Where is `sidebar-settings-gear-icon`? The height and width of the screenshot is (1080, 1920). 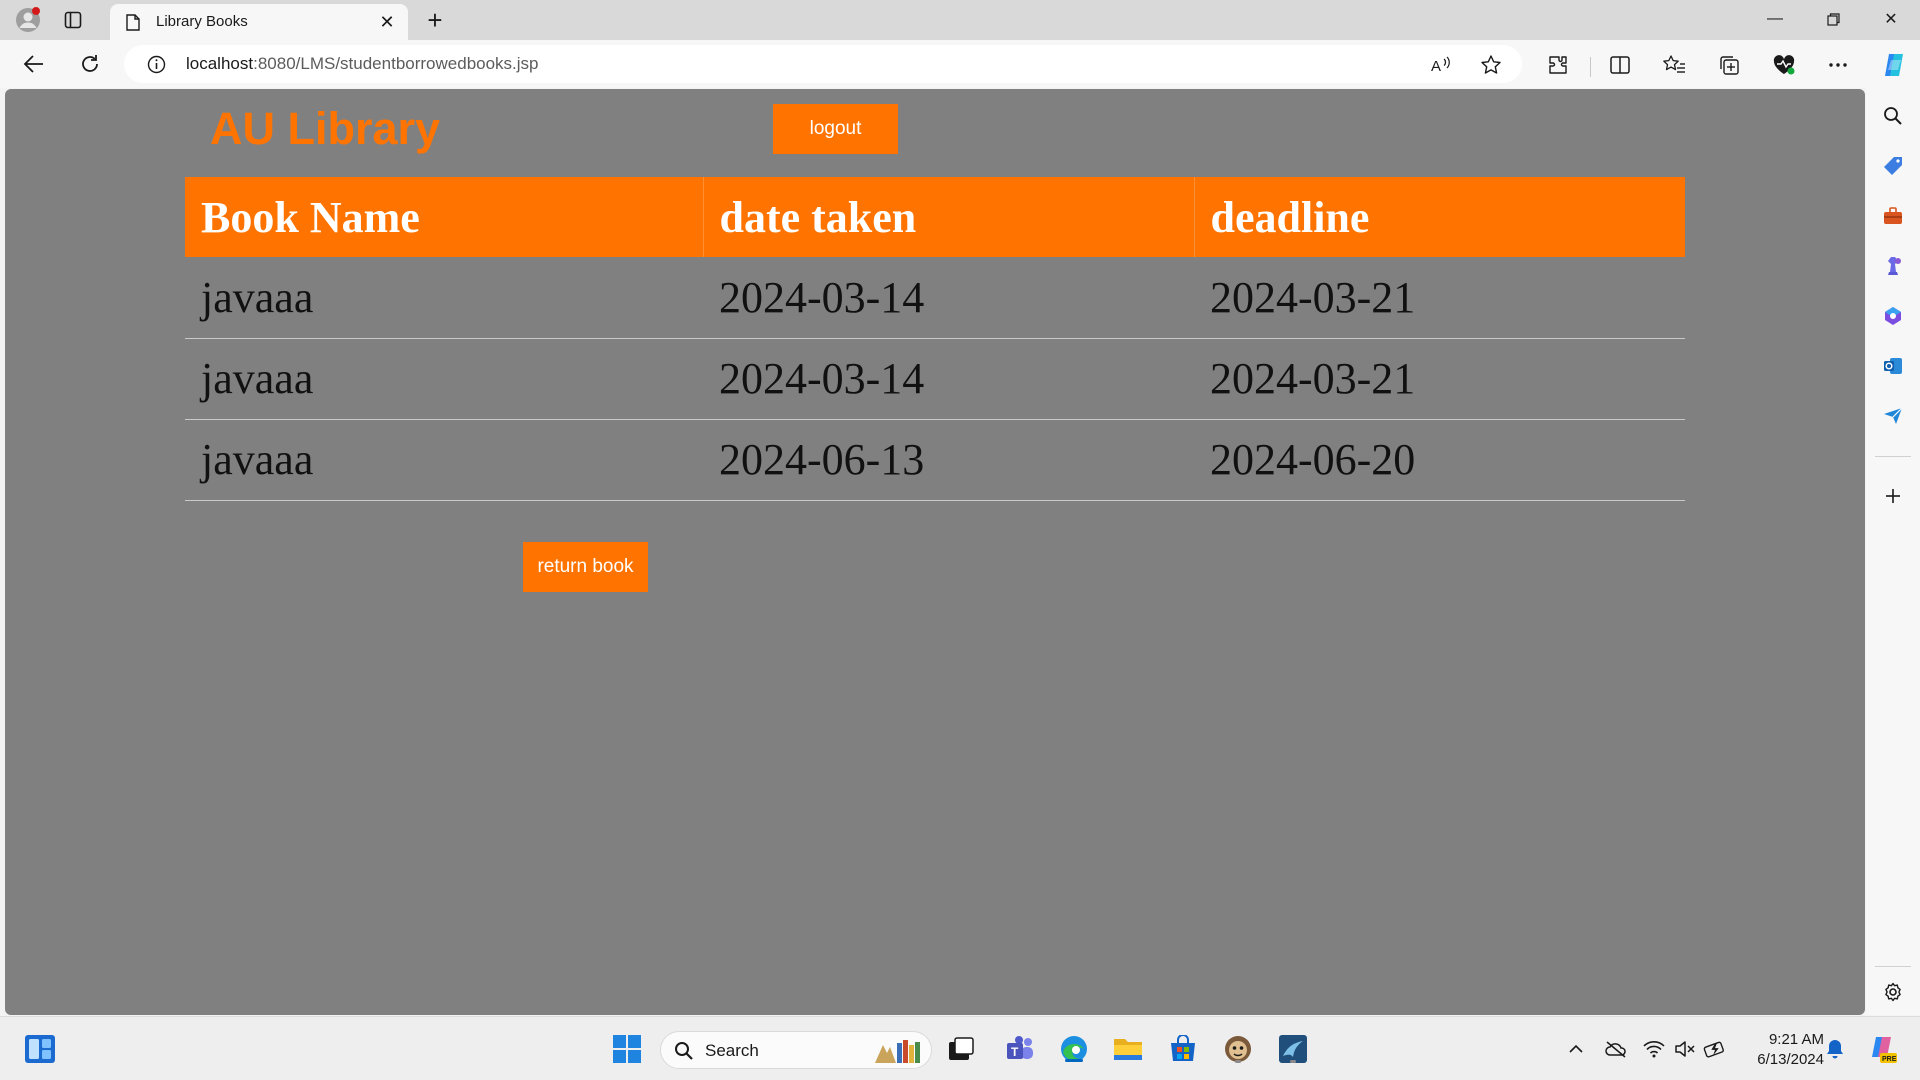 sidebar-settings-gear-icon is located at coordinates (1893, 992).